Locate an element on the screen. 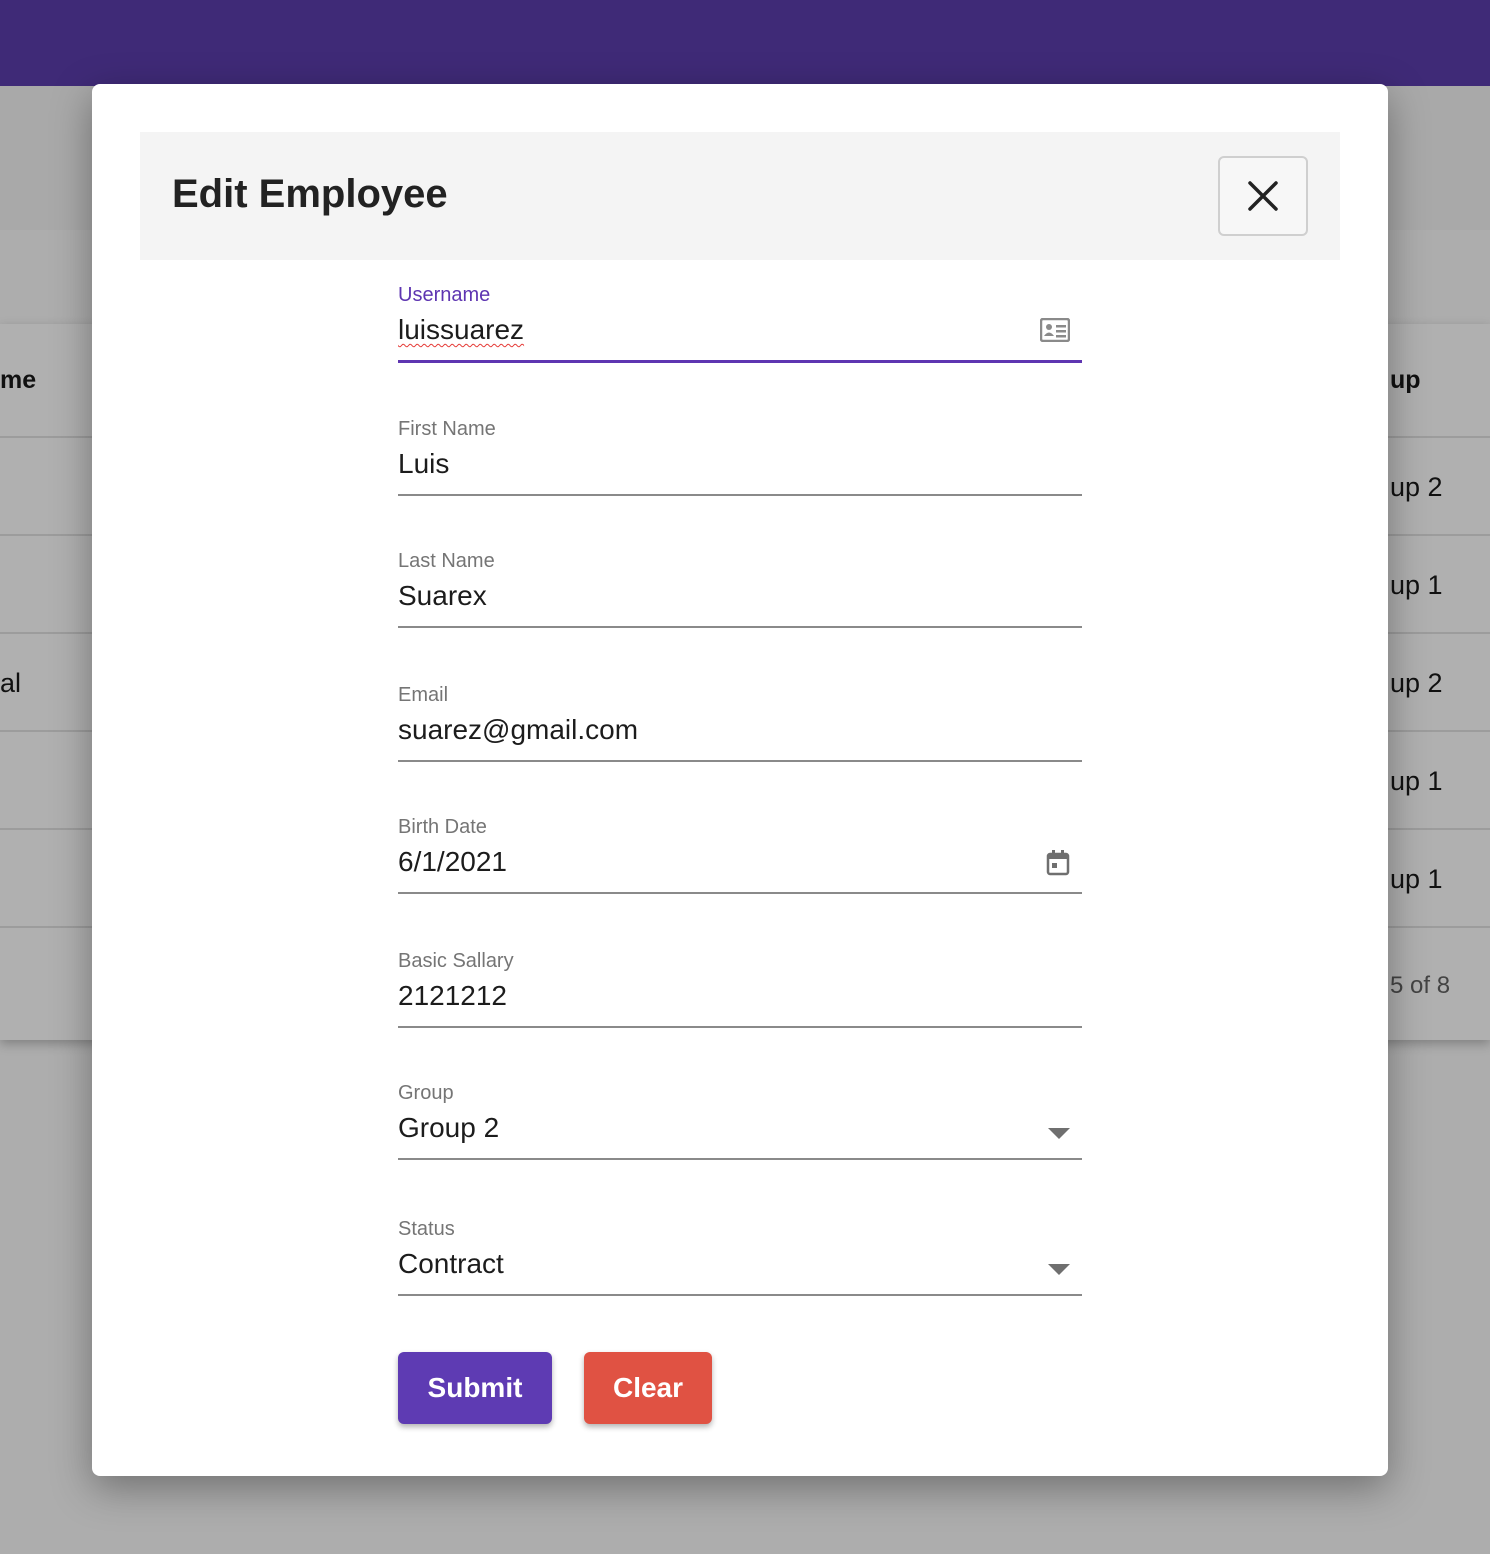 Image resolution: width=1490 pixels, height=1554 pixels. email-input: suarez@gmail.com is located at coordinates (518, 730).